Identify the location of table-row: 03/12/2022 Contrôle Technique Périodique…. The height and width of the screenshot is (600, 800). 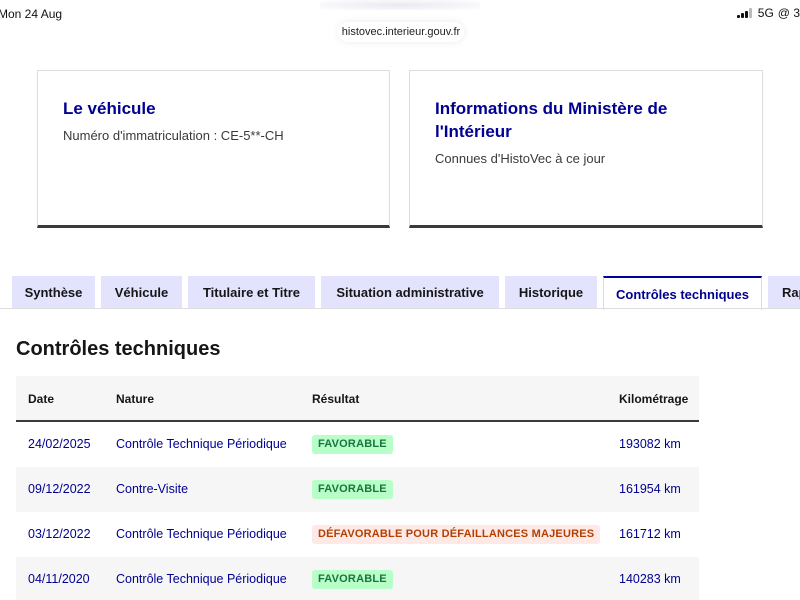
(357, 534).